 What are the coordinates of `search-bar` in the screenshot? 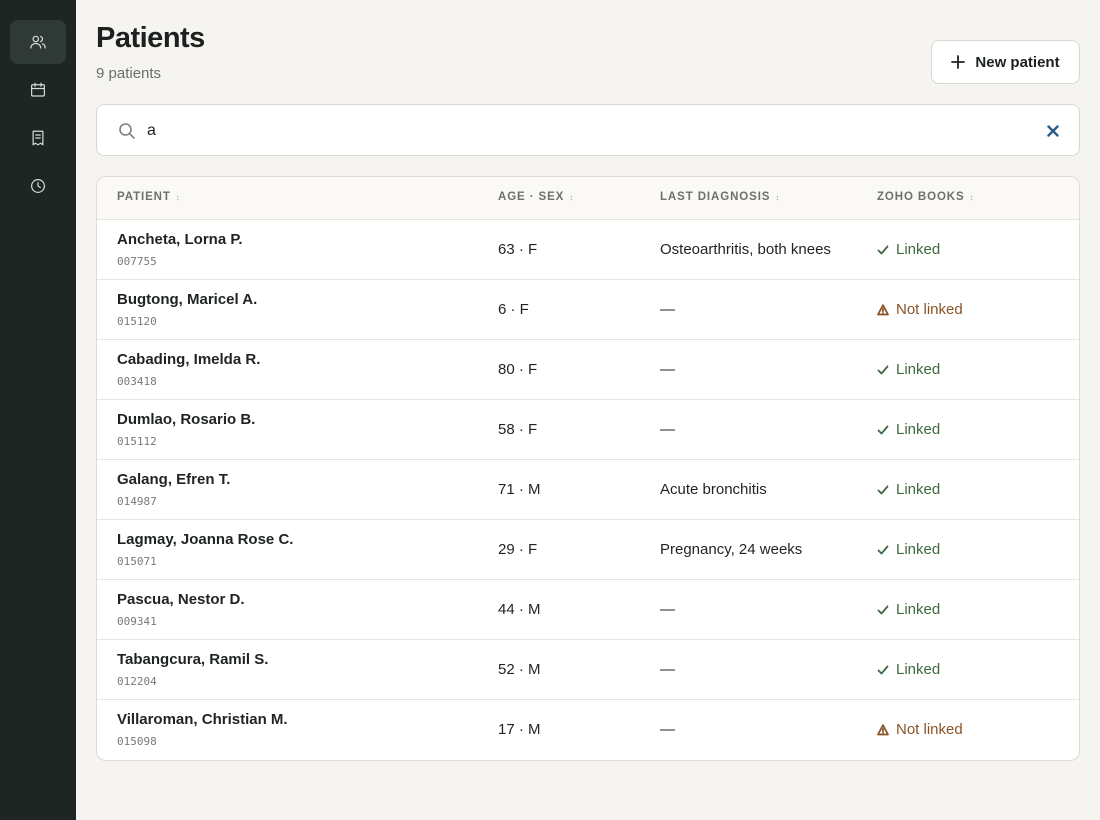 It's located at (588, 130).